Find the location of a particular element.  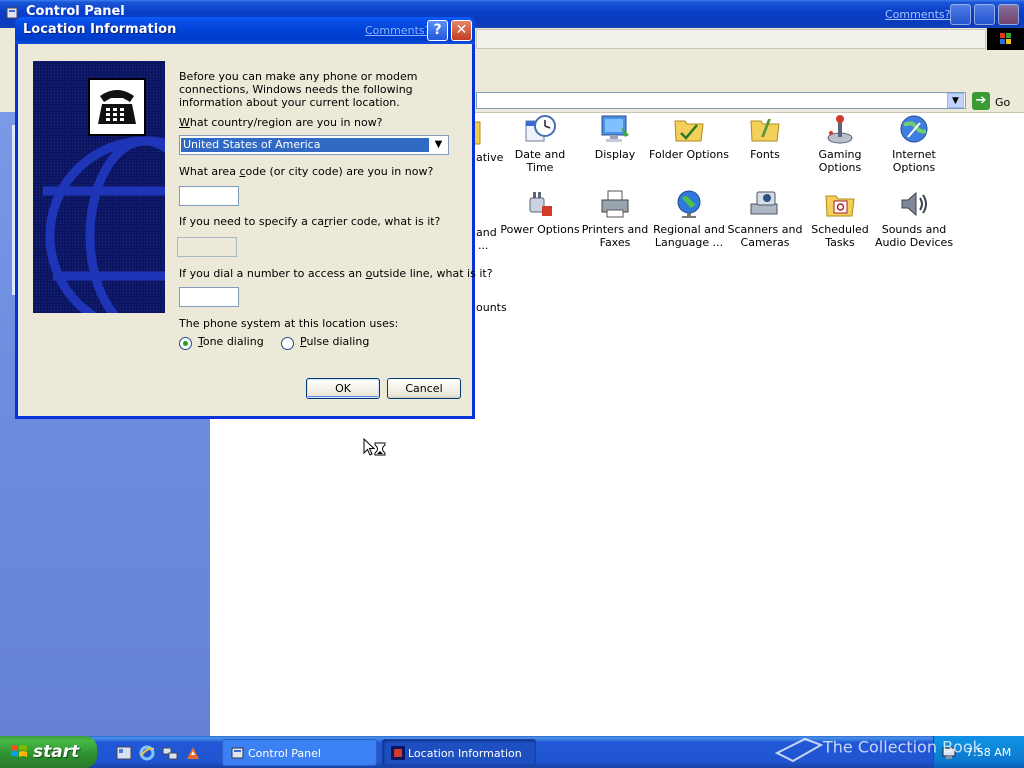

globe-network-icon is located at coordinates (914, 129).